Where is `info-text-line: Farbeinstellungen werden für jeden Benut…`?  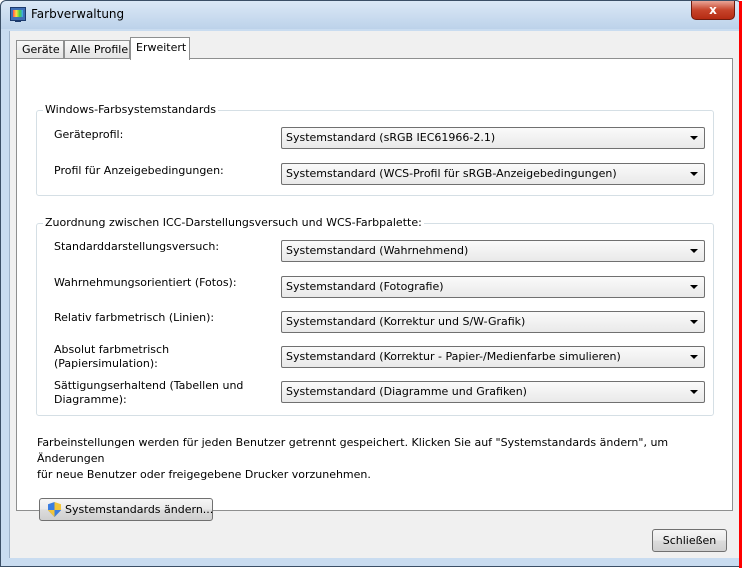 info-text-line: Farbeinstellungen werden für jeden Benut… is located at coordinates (353, 450).